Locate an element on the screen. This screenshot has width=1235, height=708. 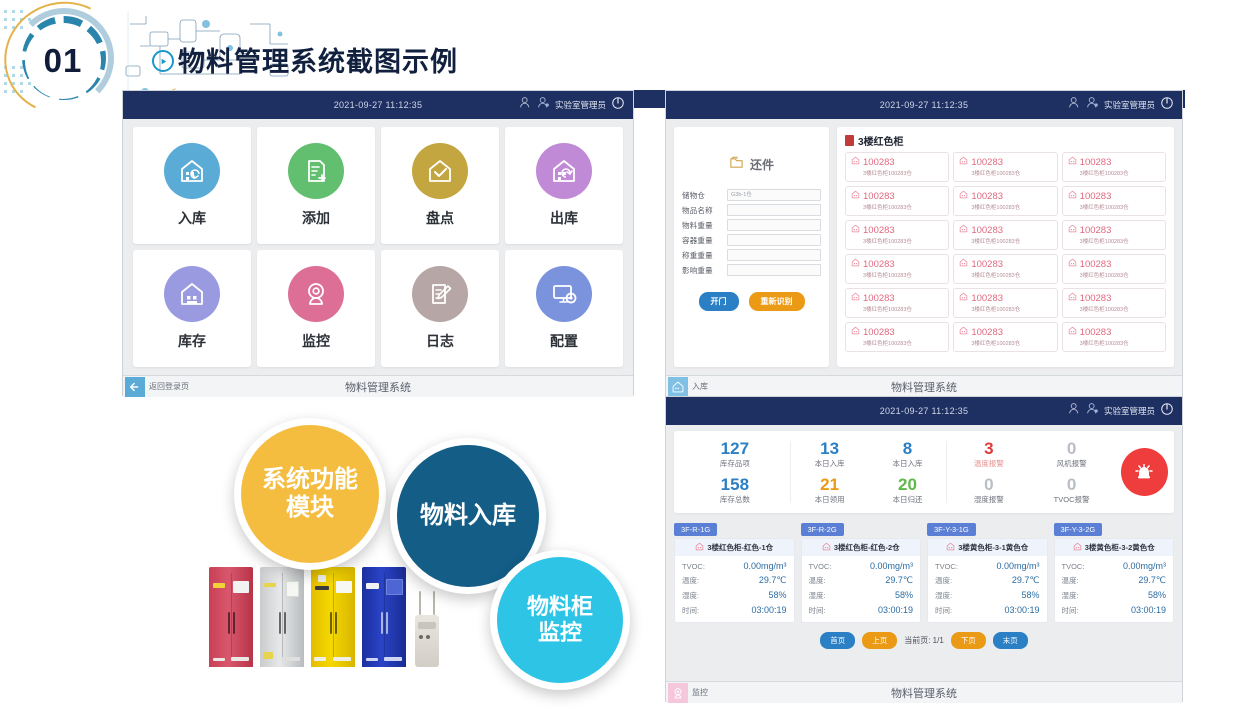
bubble-line-2: 模块 is located at coordinates (310, 507).